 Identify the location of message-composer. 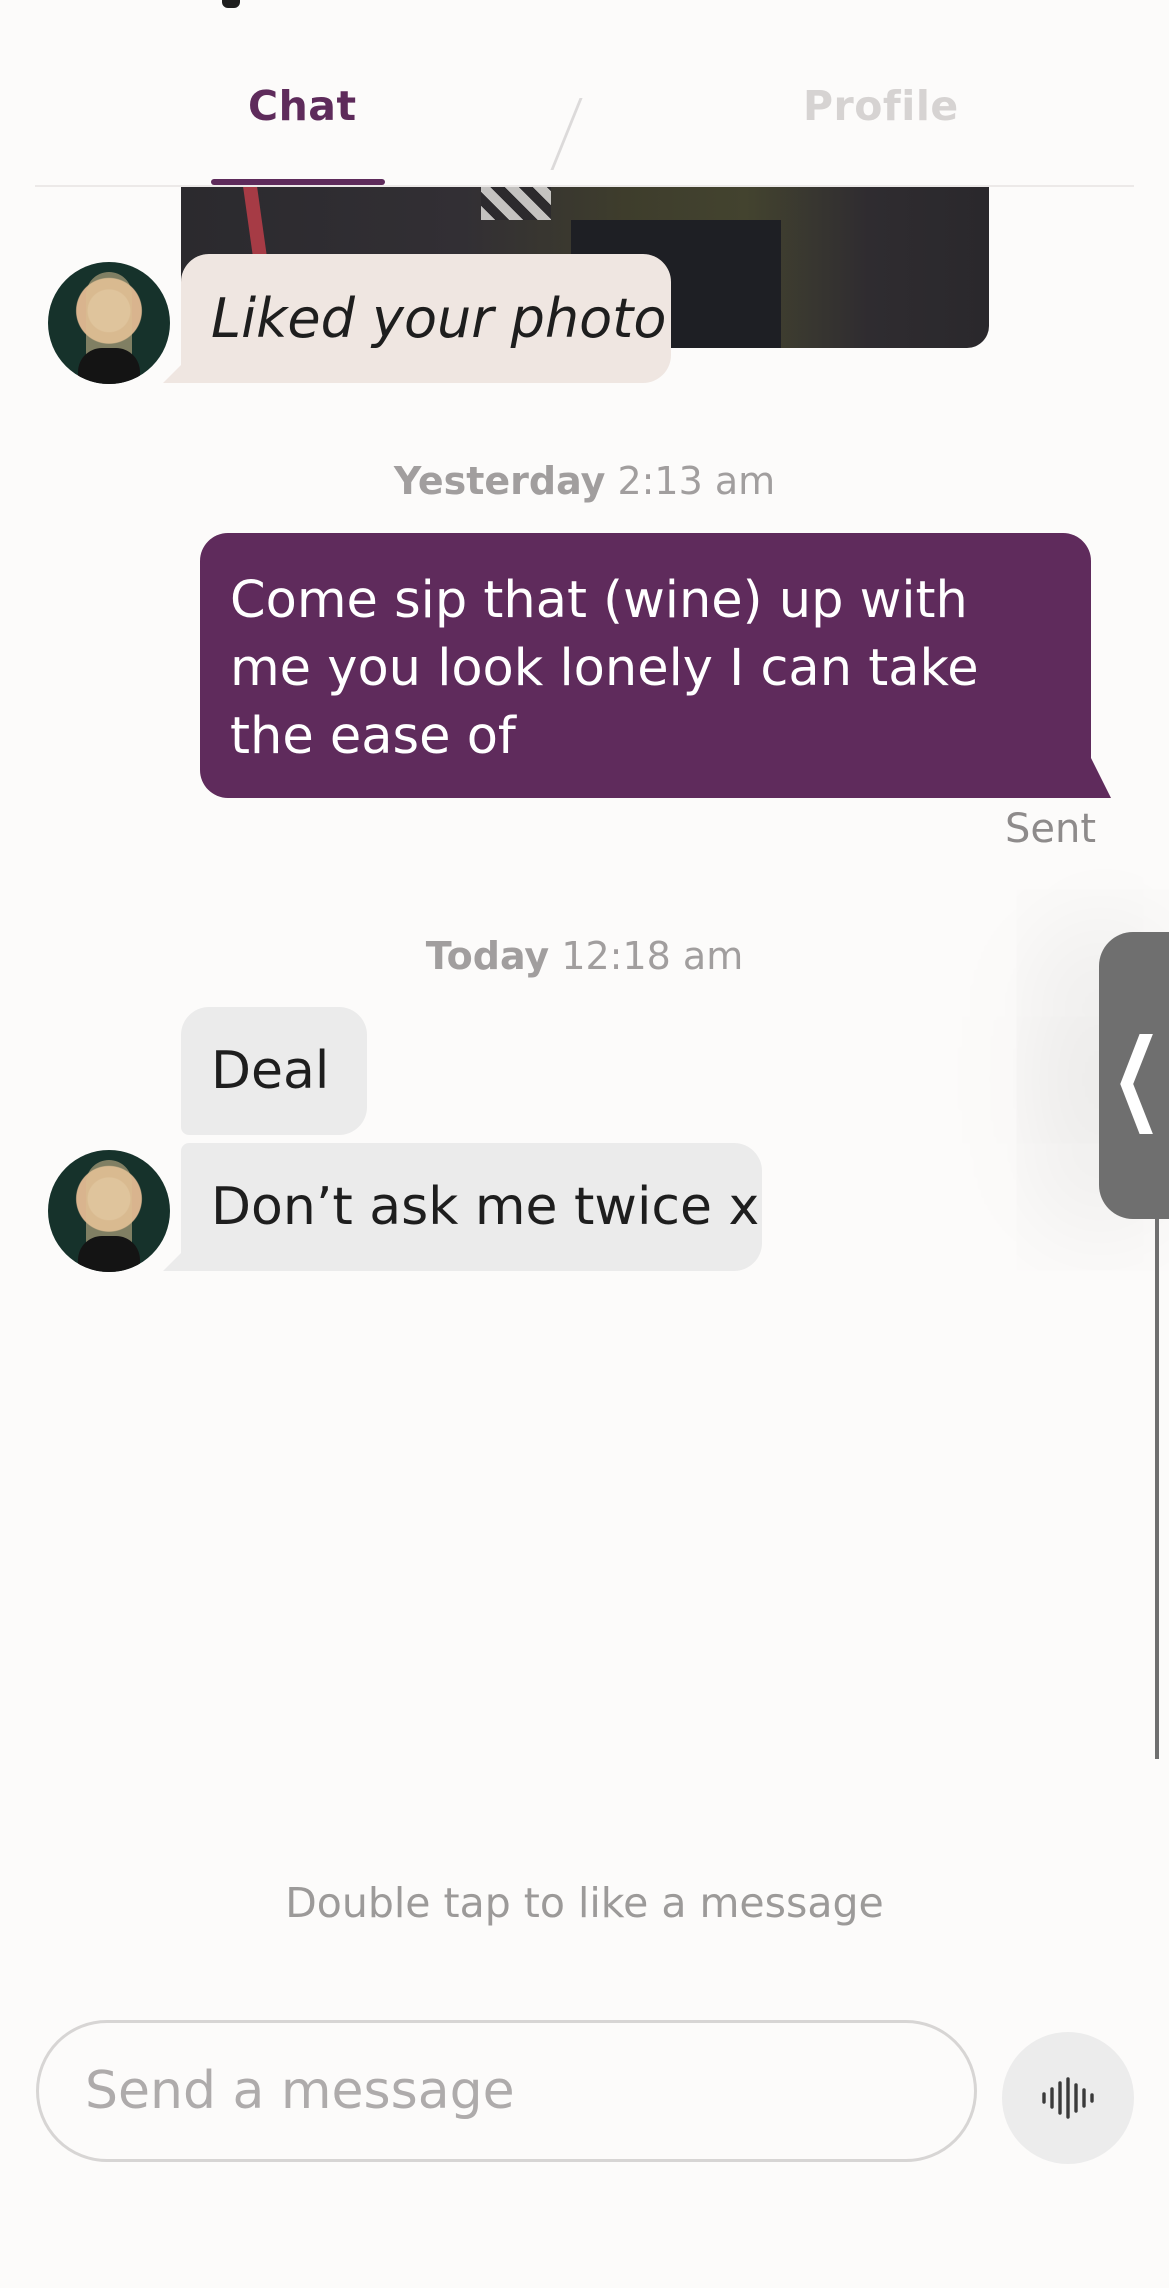
(506, 2091).